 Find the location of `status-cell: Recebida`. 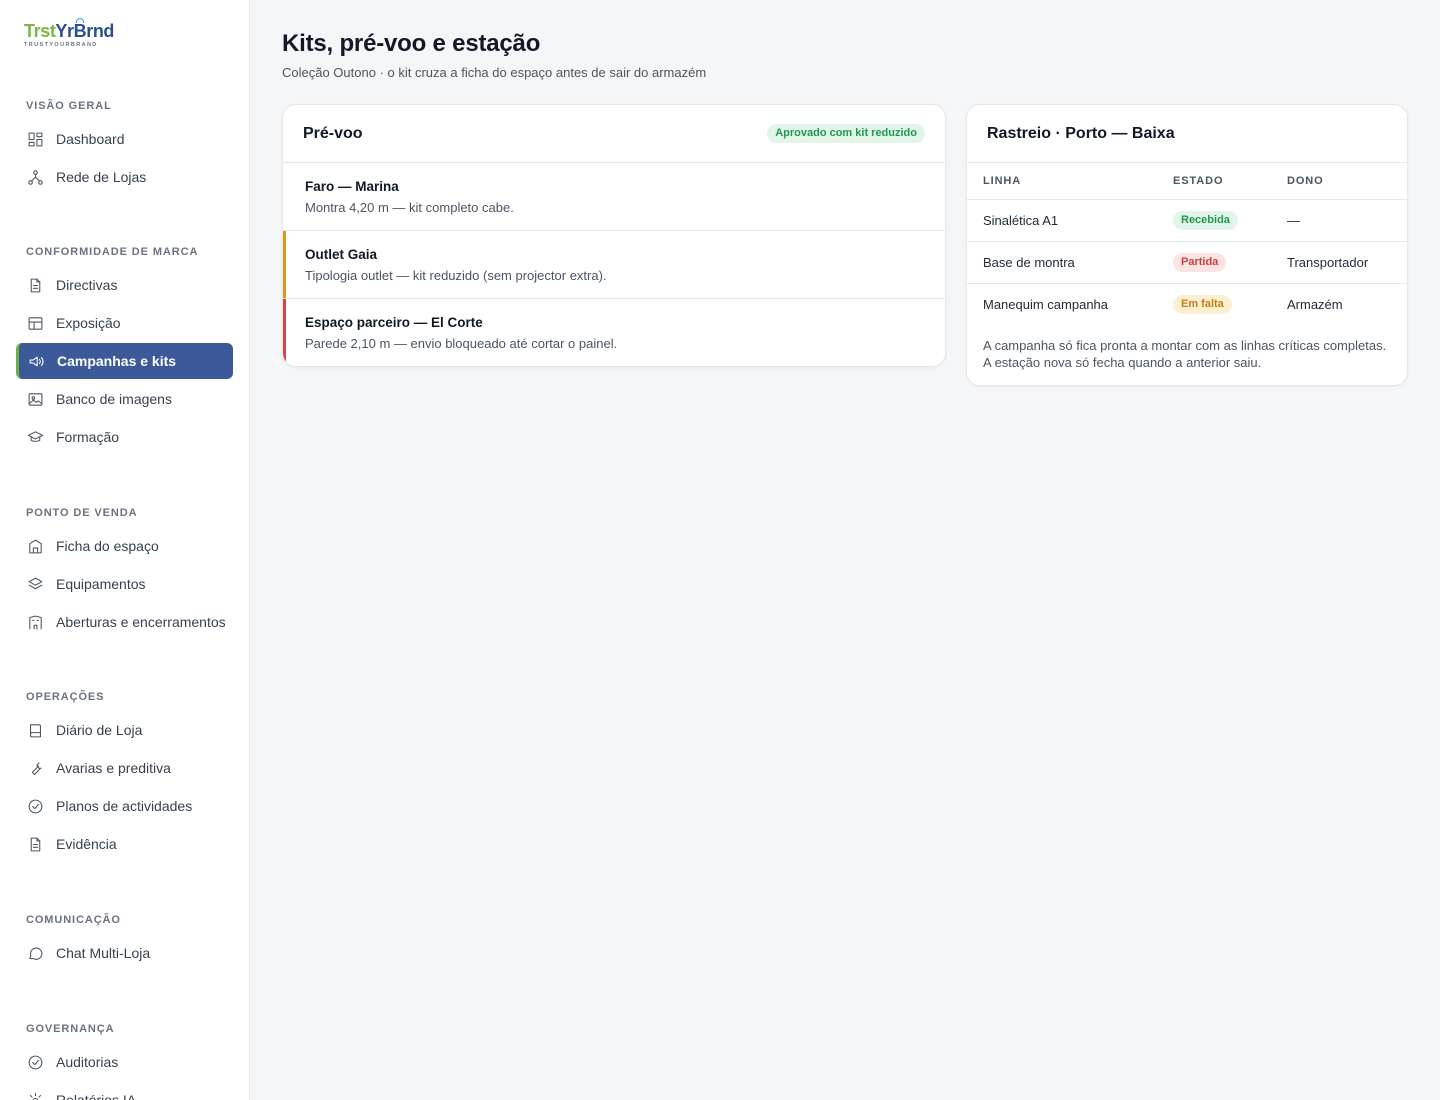

status-cell: Recebida is located at coordinates (1214, 220).